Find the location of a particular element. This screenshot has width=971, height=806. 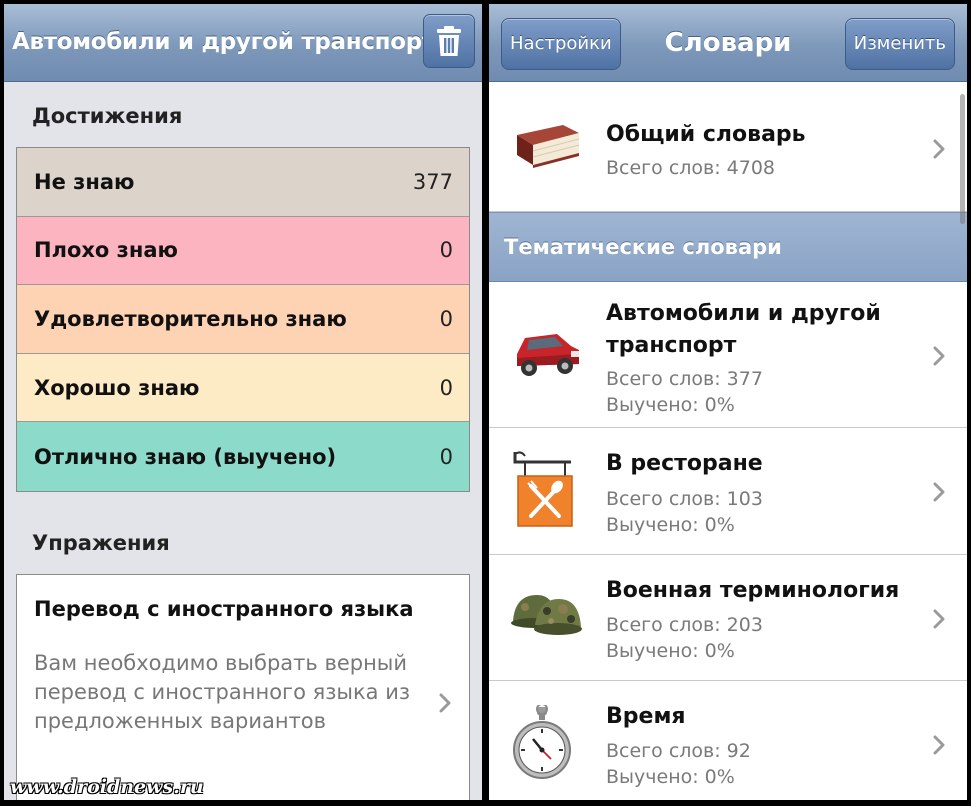

achievement-label: Хорошо знаю is located at coordinates (117, 387).